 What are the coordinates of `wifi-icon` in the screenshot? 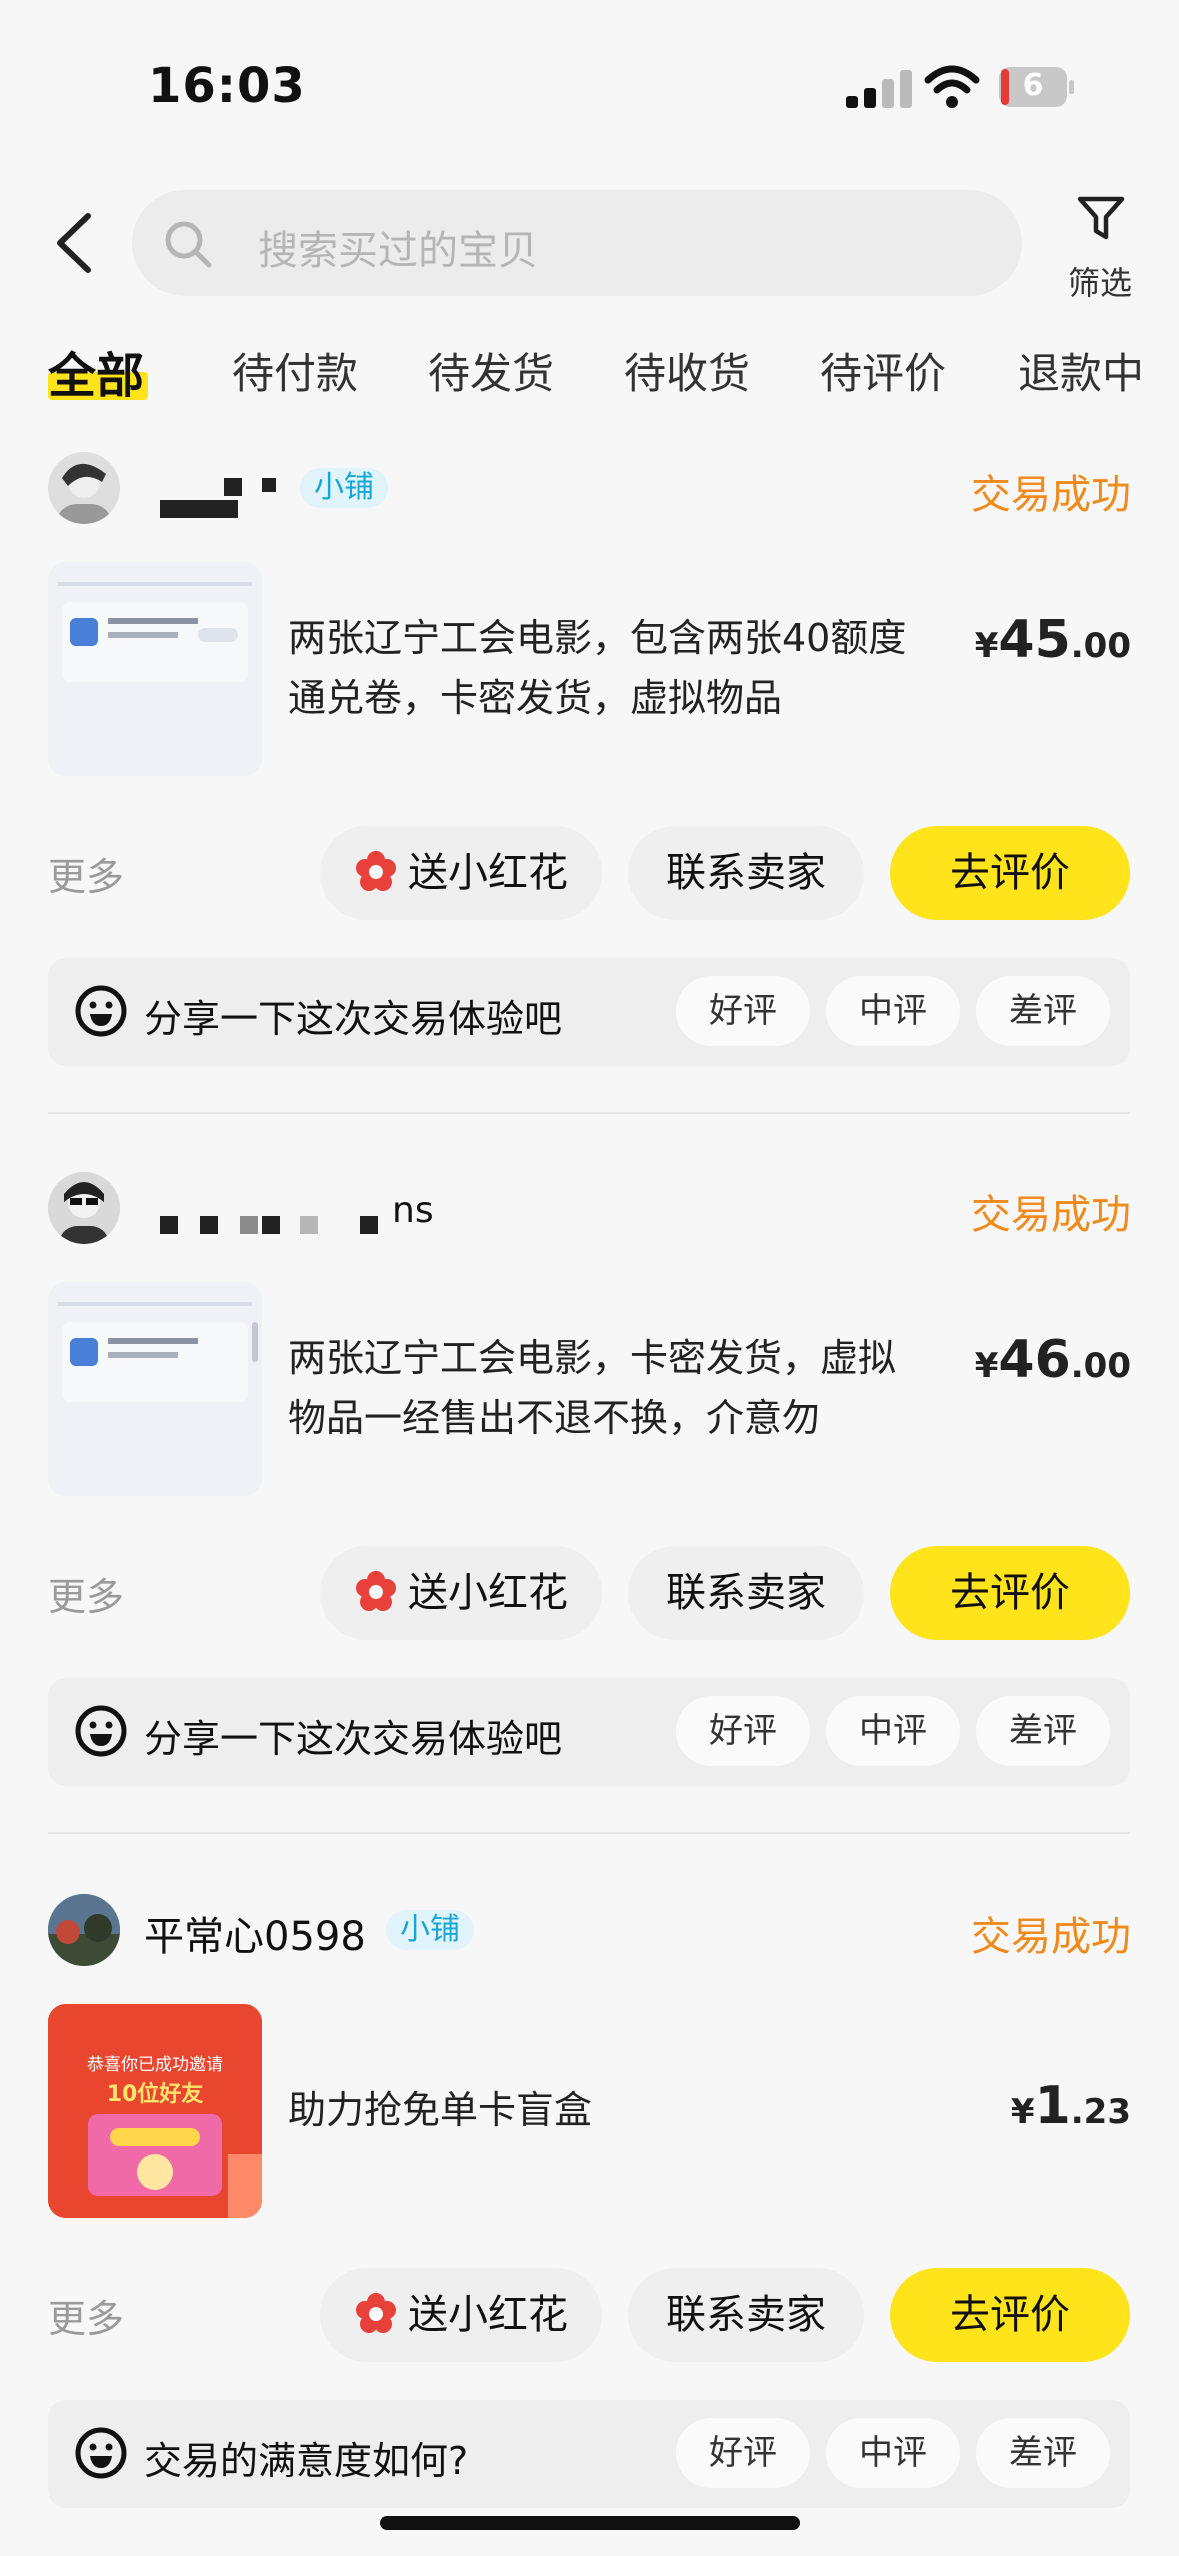 It's located at (952, 86).